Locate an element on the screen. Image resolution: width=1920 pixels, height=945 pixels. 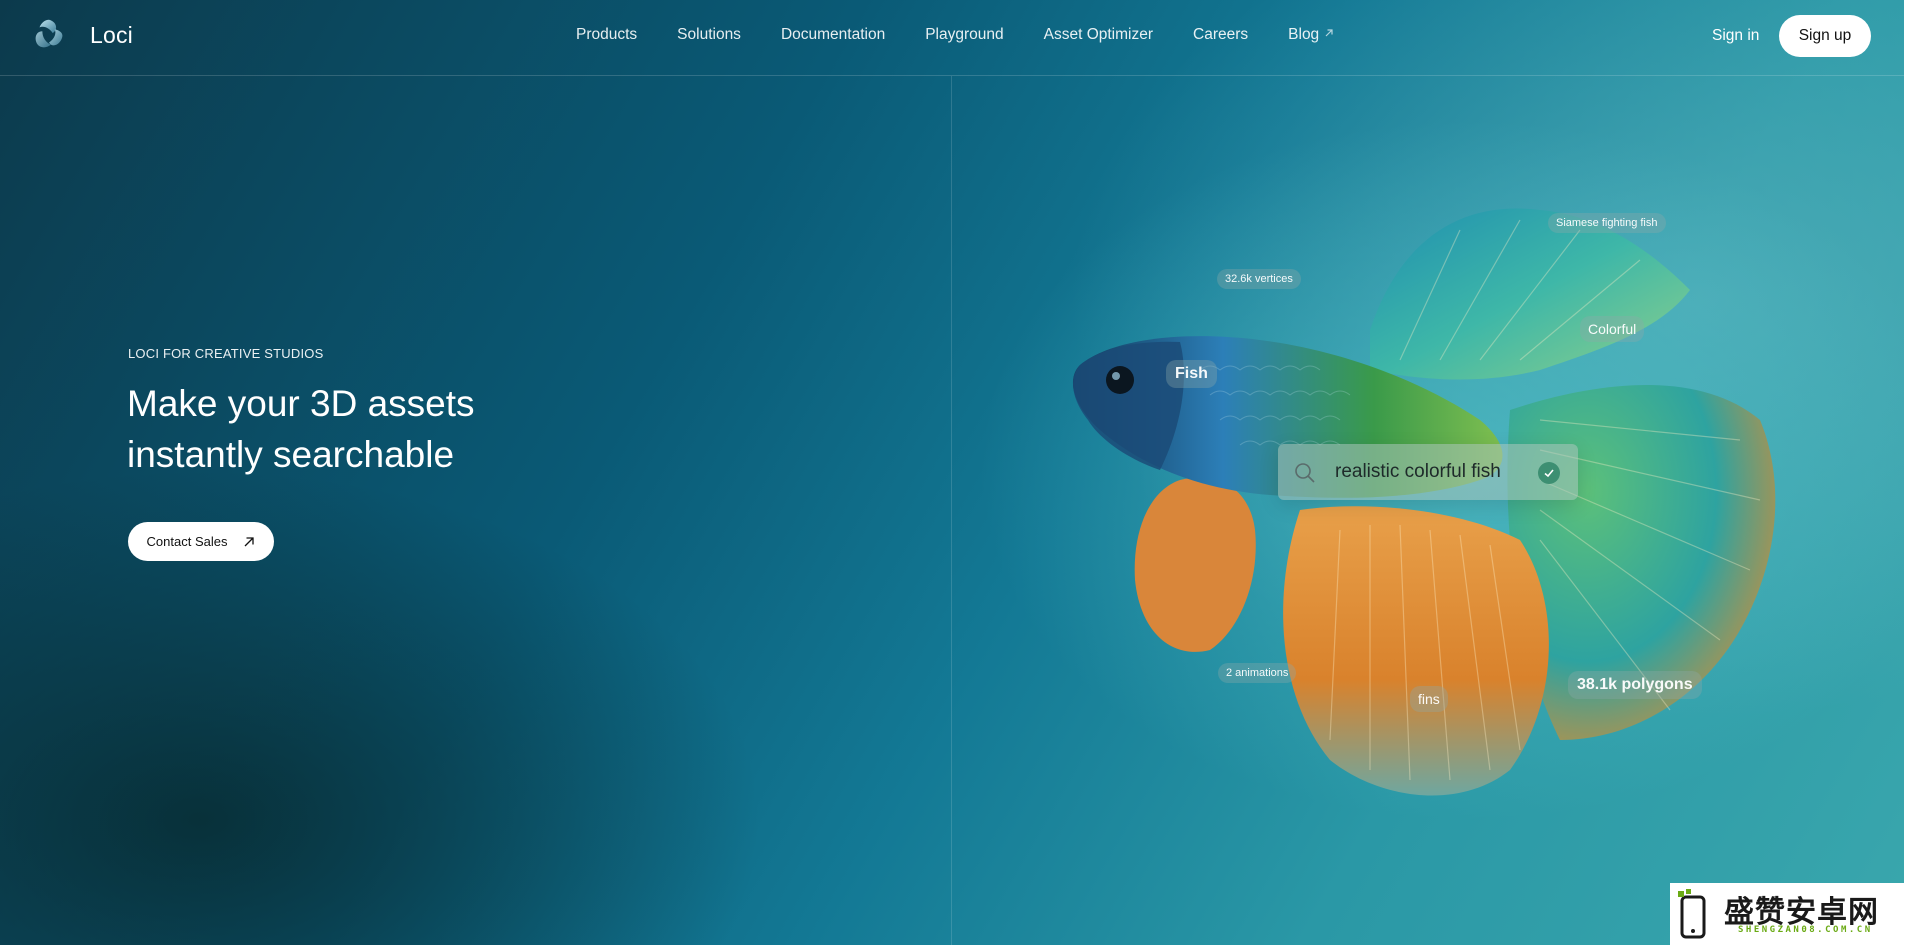
contact-sales-button: Contact Sales is located at coordinates (201, 541).